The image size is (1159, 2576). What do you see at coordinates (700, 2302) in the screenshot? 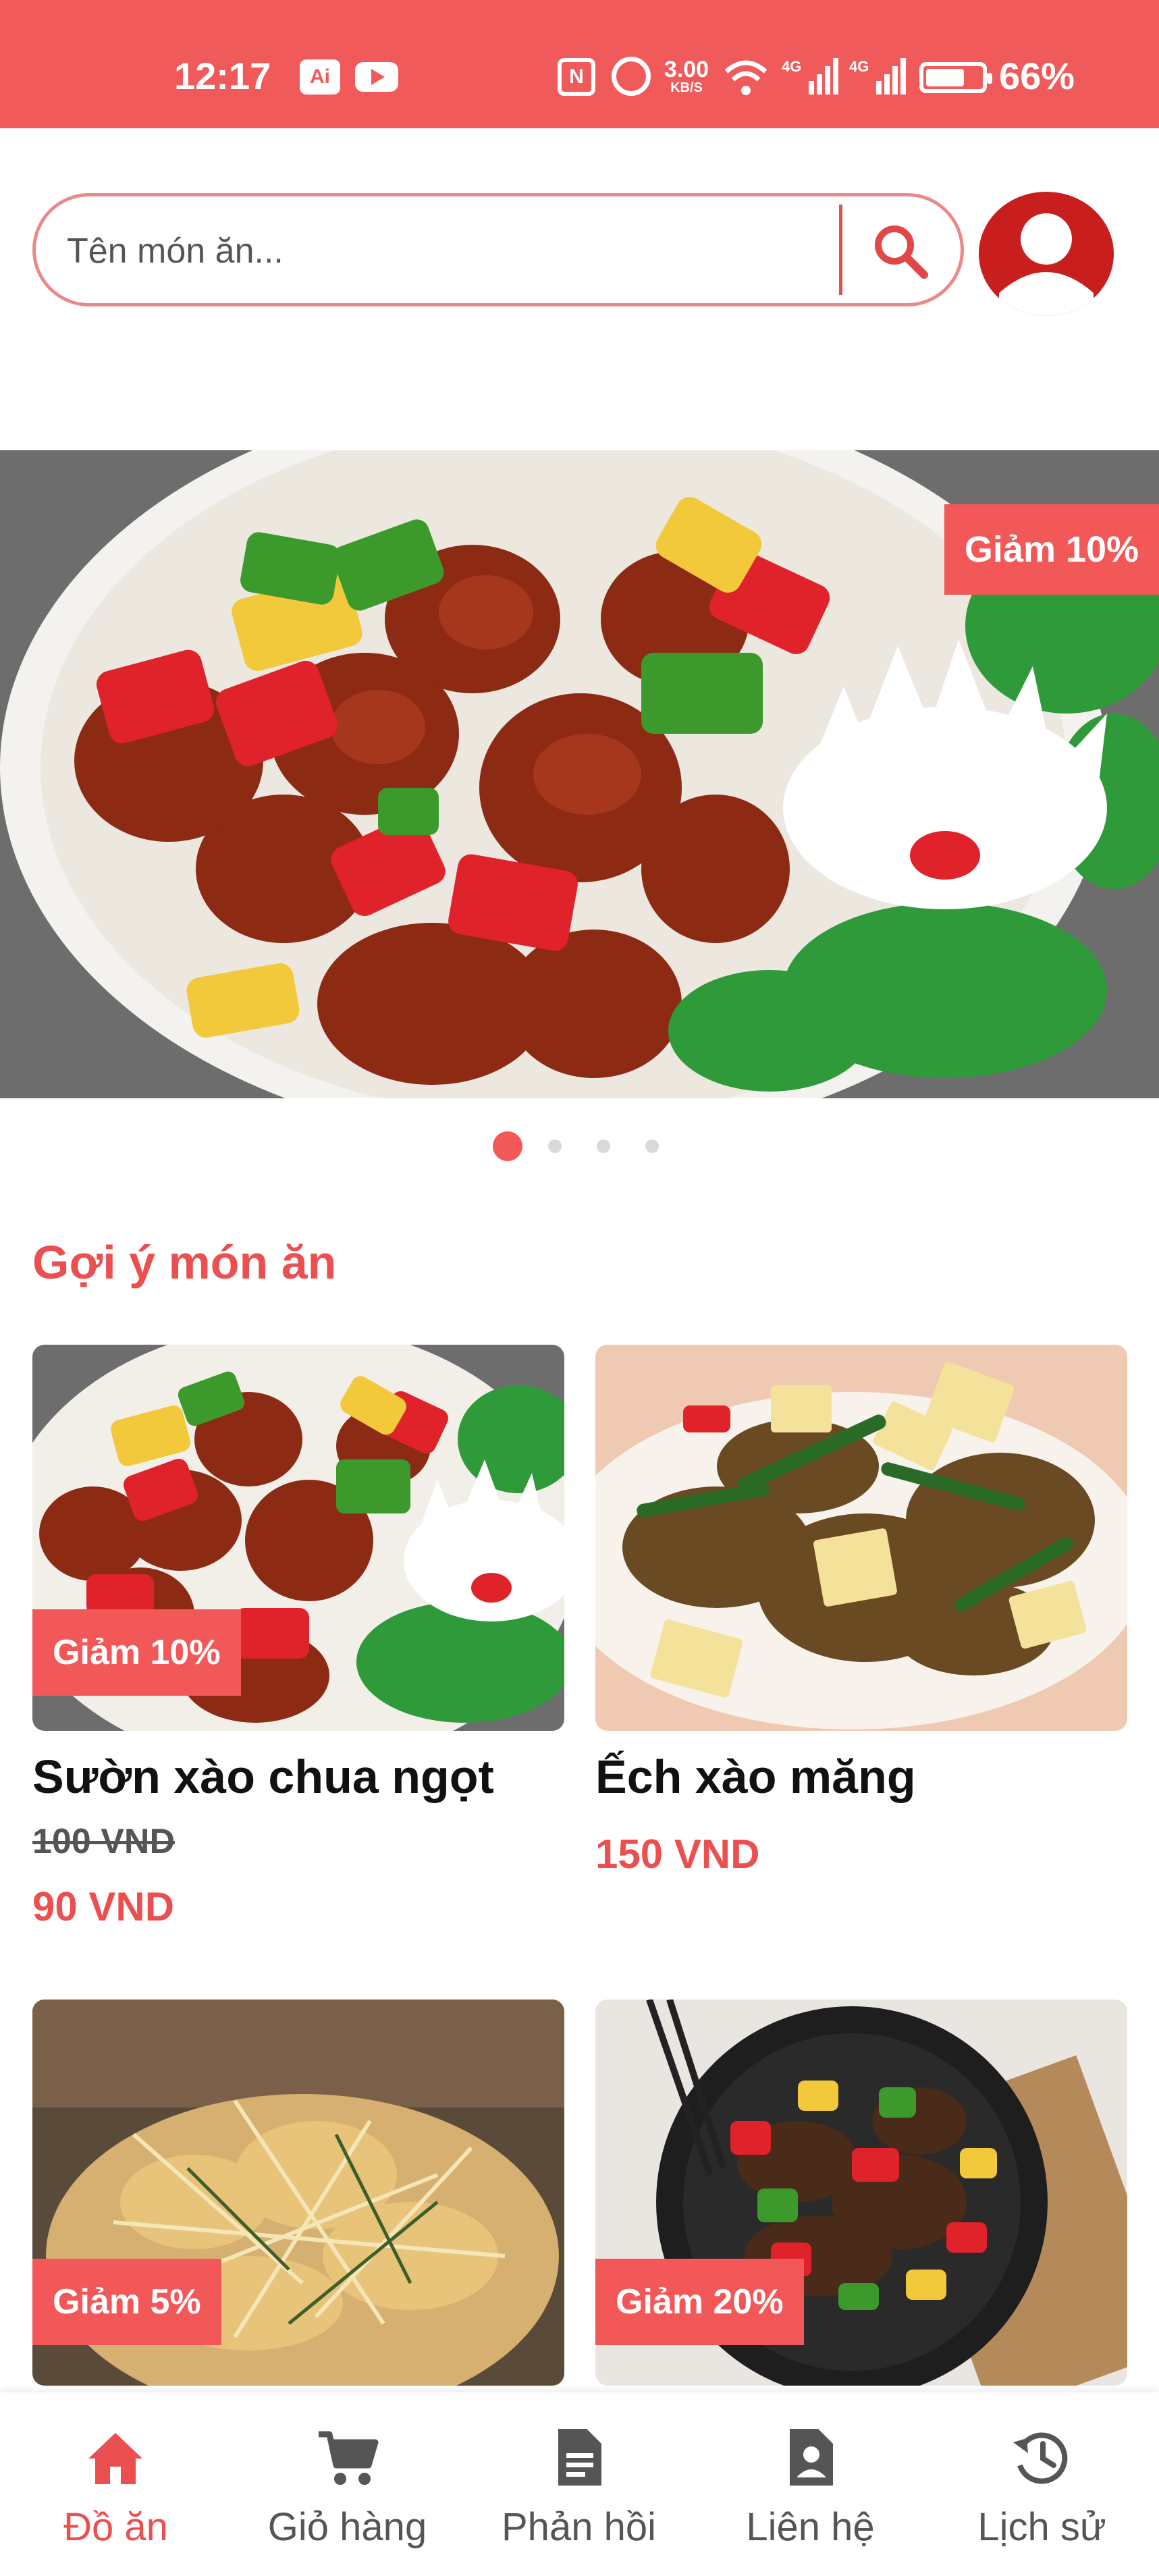
I see `discount-badge: Giảm 20%` at bounding box center [700, 2302].